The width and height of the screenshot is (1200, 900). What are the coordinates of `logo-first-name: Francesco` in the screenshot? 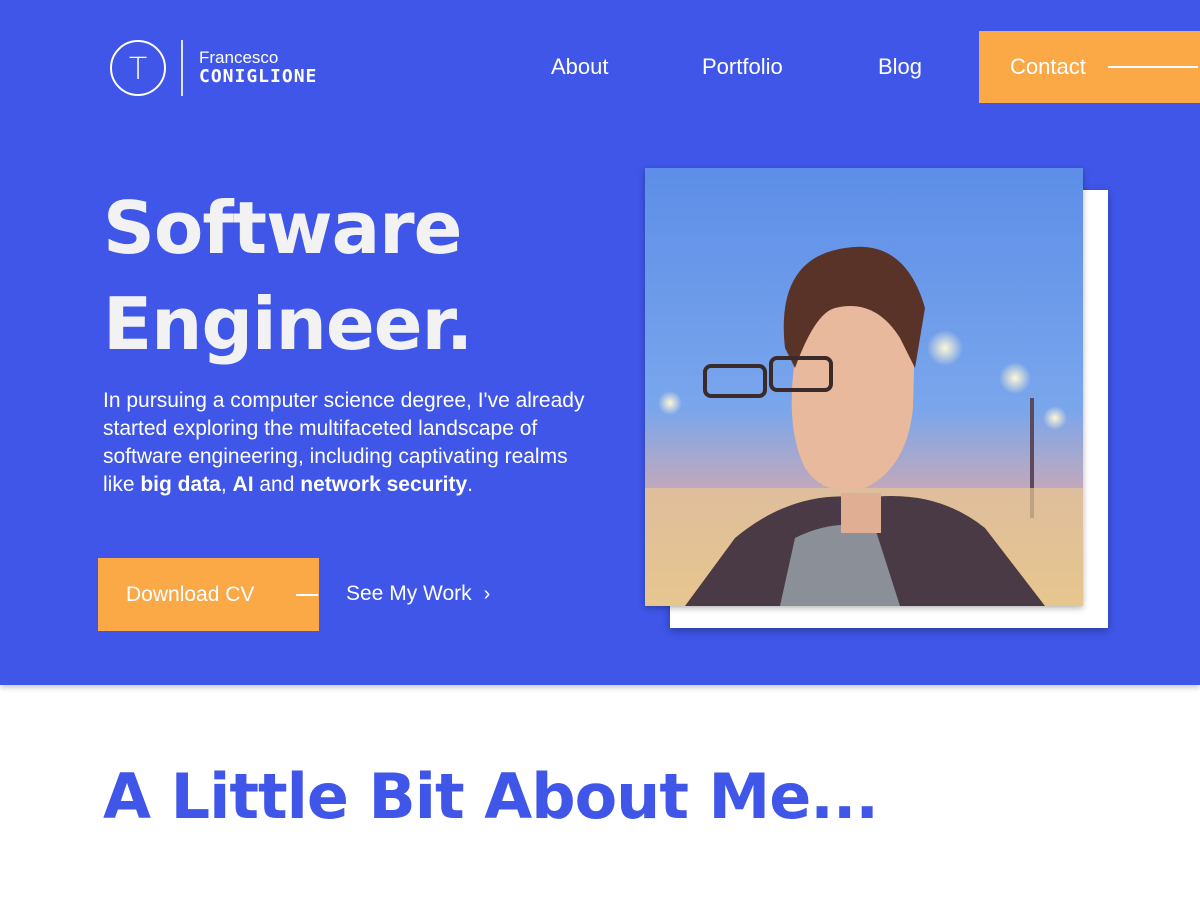 It's located at (239, 57).